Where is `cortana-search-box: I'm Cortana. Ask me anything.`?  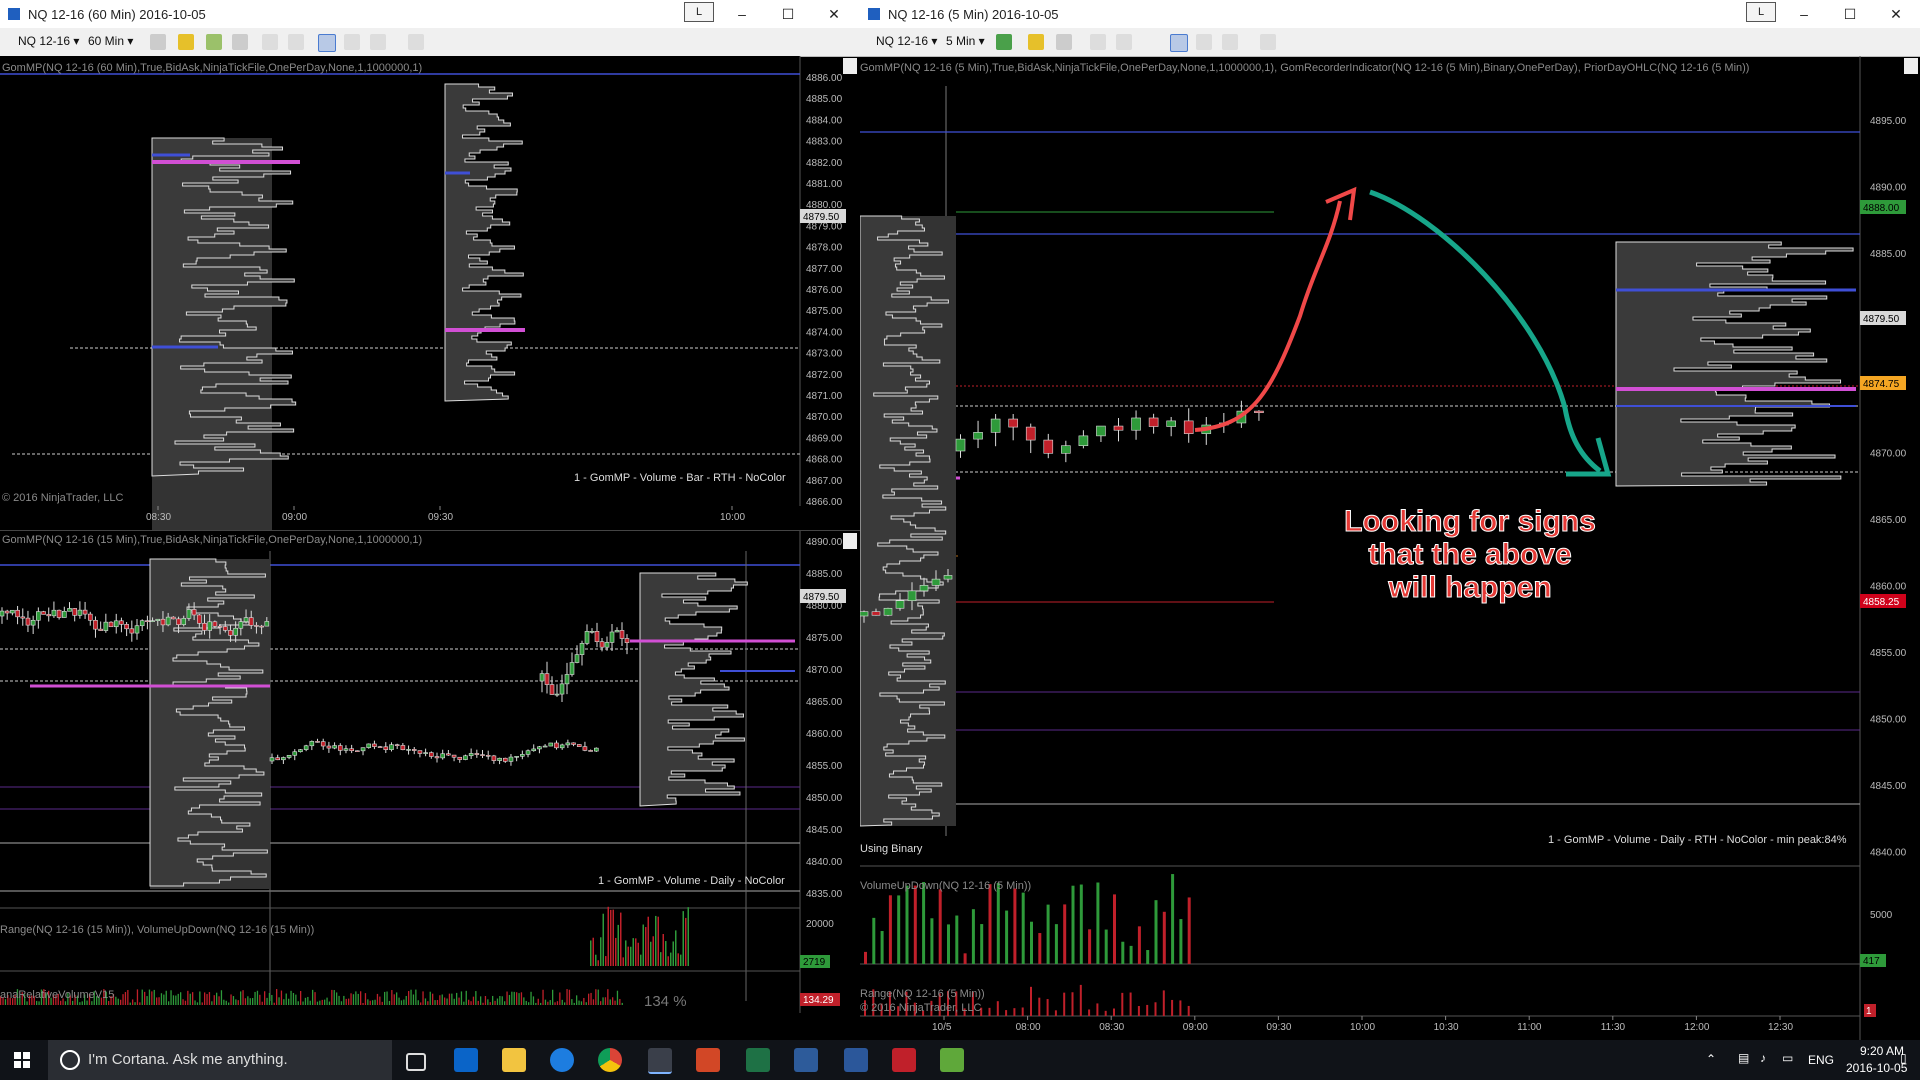 cortana-search-box: I'm Cortana. Ask me anything. is located at coordinates (220, 1060).